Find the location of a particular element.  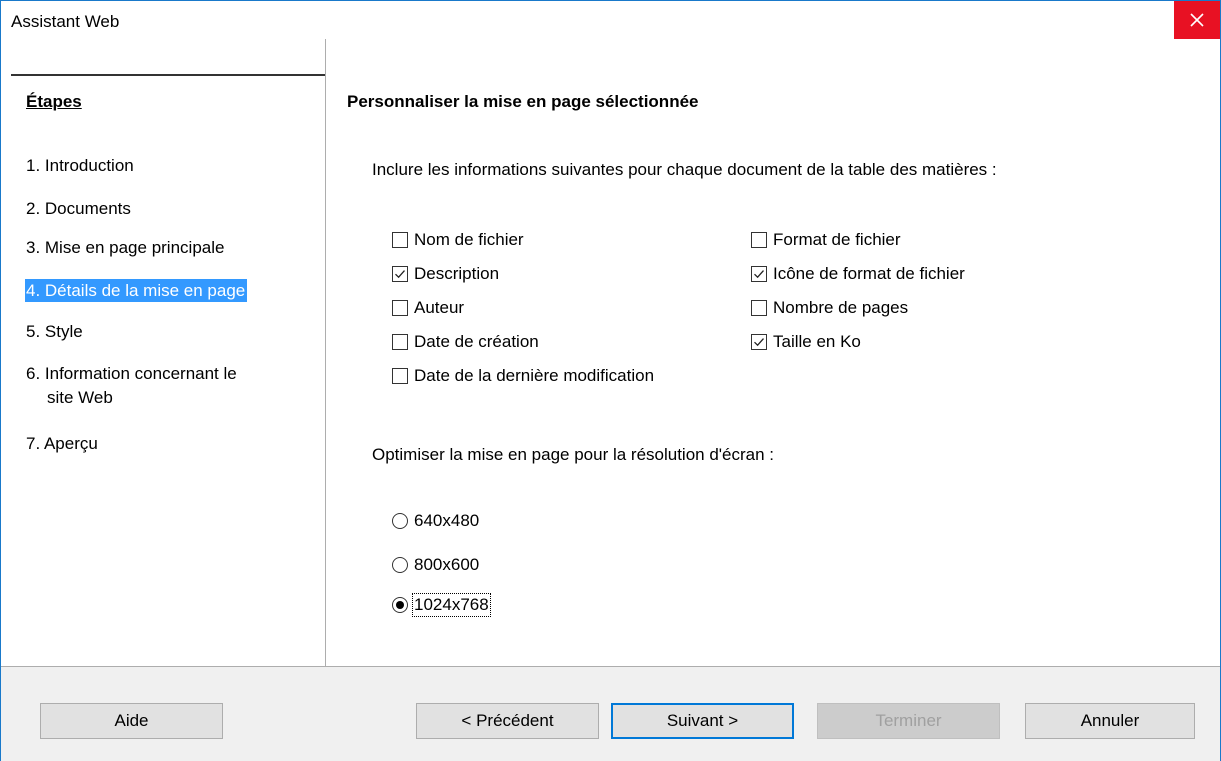

checkbox-label: Date de la dernière modification is located at coordinates (534, 375).